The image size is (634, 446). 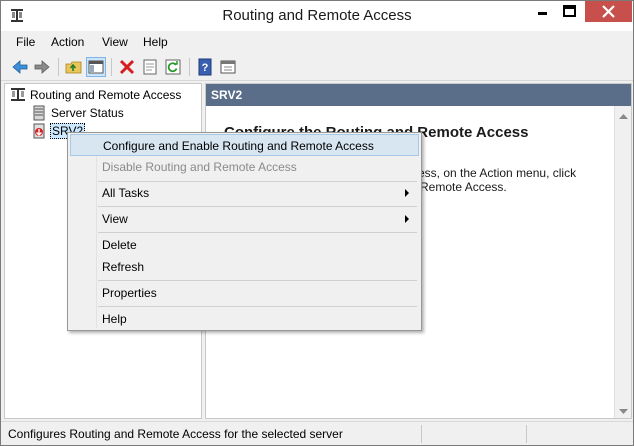 What do you see at coordinates (150, 67) in the screenshot?
I see `properties-icon` at bounding box center [150, 67].